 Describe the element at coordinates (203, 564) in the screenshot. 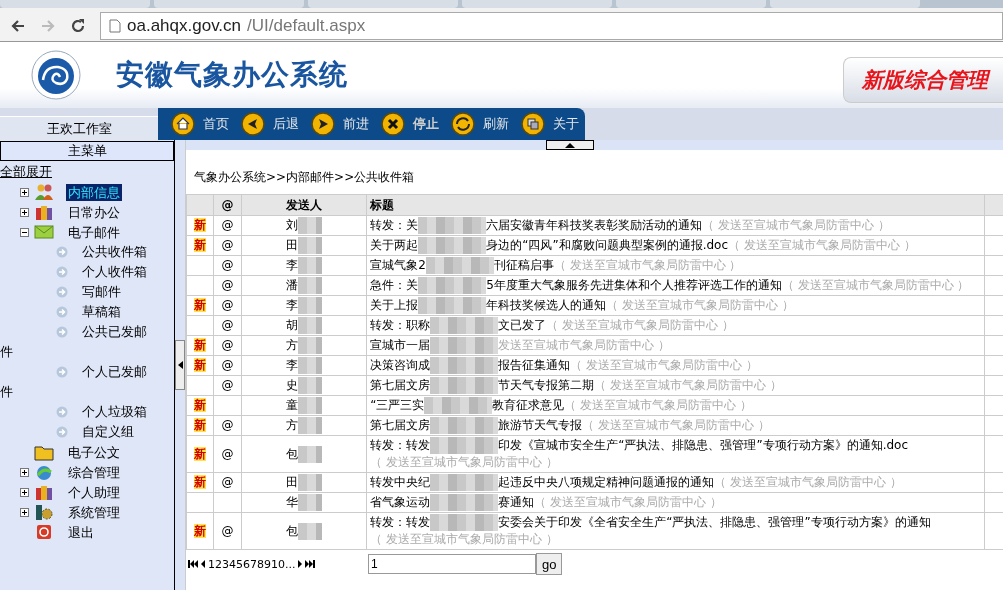

I see `previous-page-icon` at that location.